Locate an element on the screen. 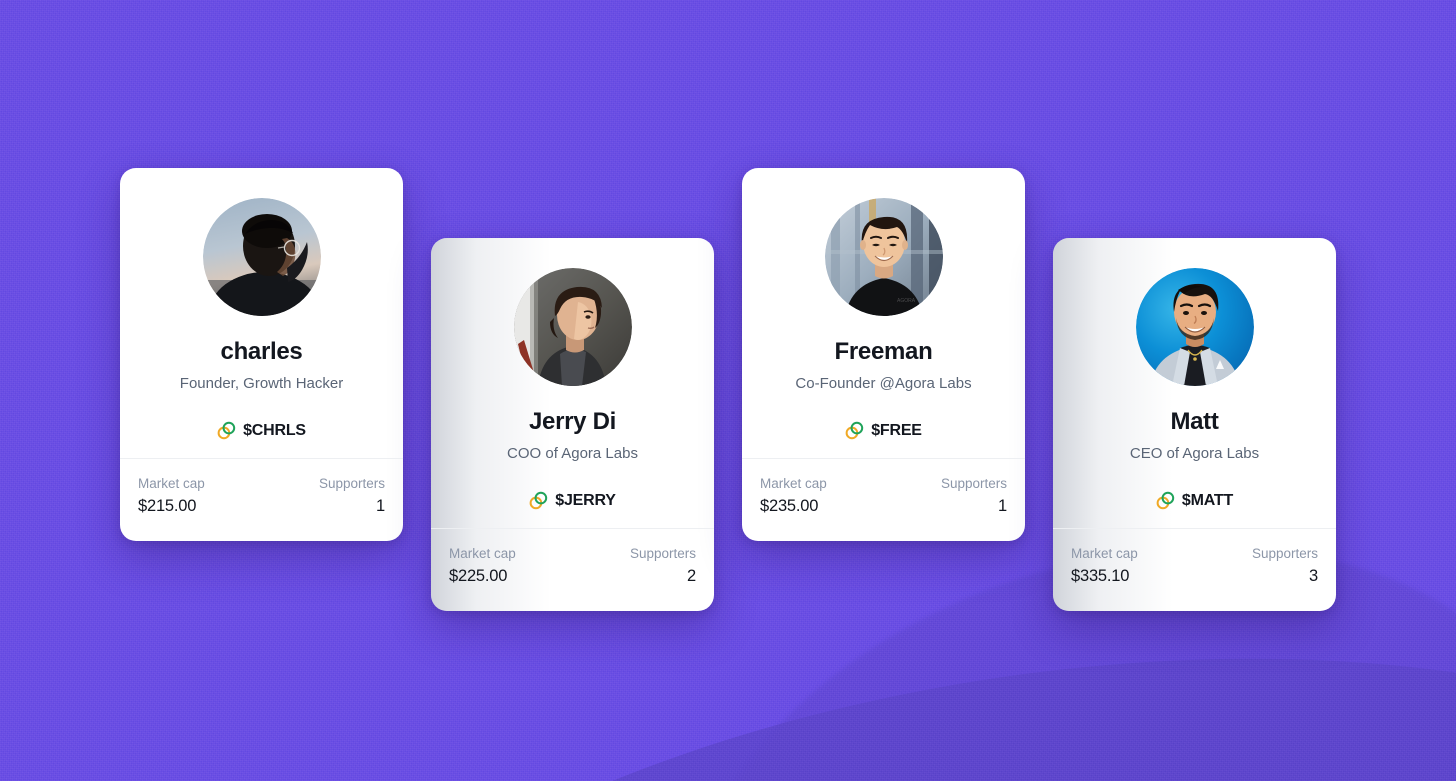 The height and width of the screenshot is (781, 1456). person-name: Freeman is located at coordinates (883, 351).